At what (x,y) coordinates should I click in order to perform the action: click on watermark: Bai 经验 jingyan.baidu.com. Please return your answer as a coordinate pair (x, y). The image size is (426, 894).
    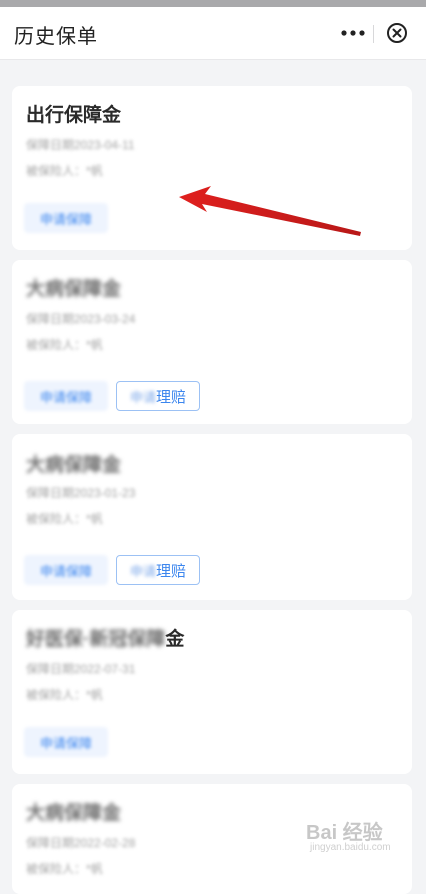
    Looking at the image, I should click on (361, 839).